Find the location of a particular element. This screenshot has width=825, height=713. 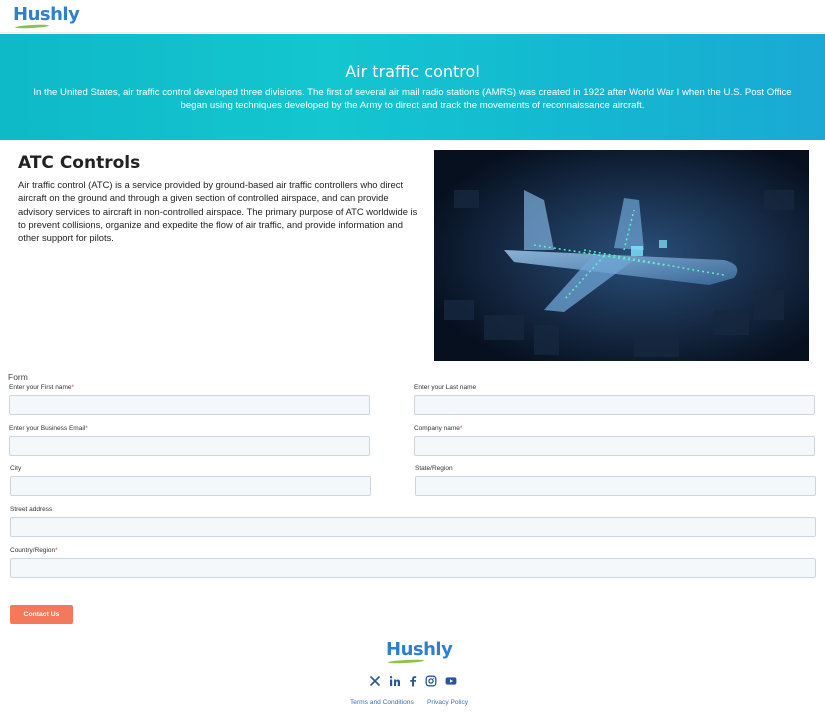

last-name-field is located at coordinates (614, 405).